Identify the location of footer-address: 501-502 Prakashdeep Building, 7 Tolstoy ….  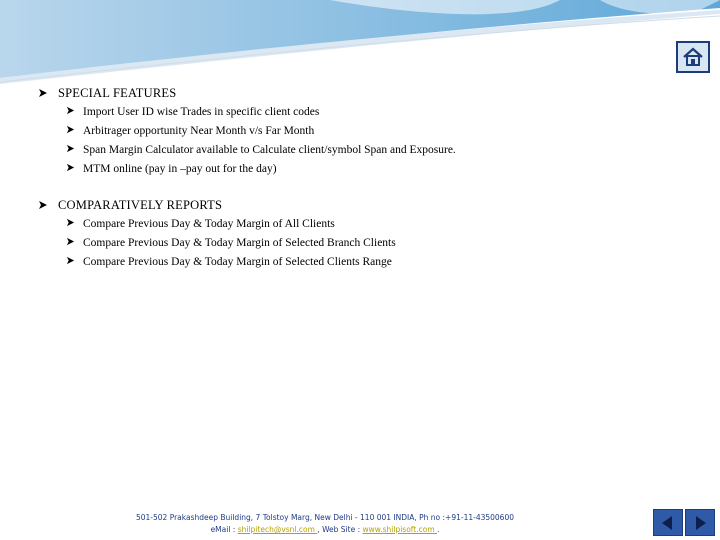
(325, 517).